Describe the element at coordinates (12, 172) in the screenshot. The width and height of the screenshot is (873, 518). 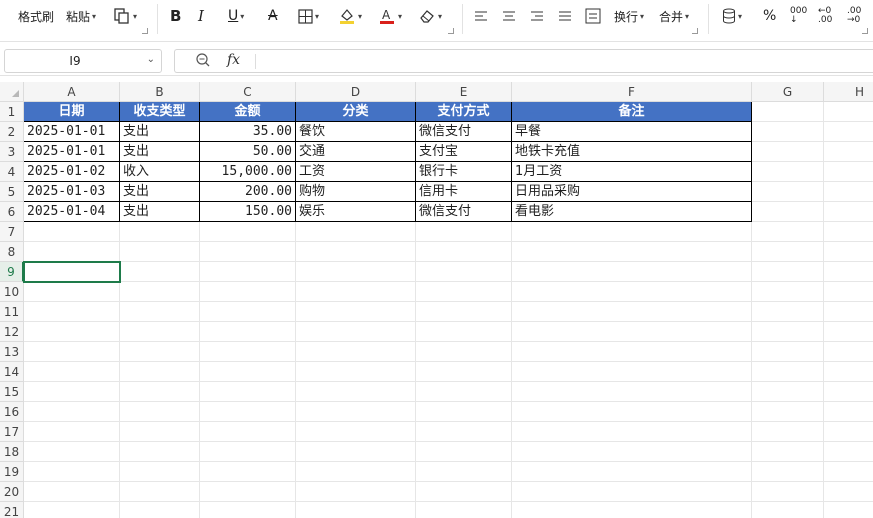
I see `row-header-4: 4` at that location.